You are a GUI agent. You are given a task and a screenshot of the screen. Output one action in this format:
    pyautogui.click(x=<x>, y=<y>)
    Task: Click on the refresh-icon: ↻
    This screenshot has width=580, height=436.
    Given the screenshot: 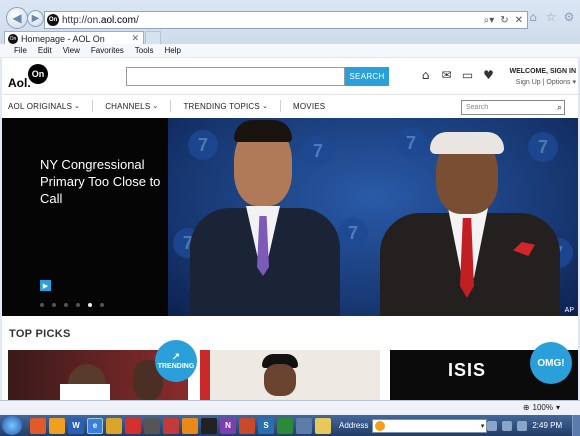 What is the action you would take?
    pyautogui.click(x=504, y=20)
    